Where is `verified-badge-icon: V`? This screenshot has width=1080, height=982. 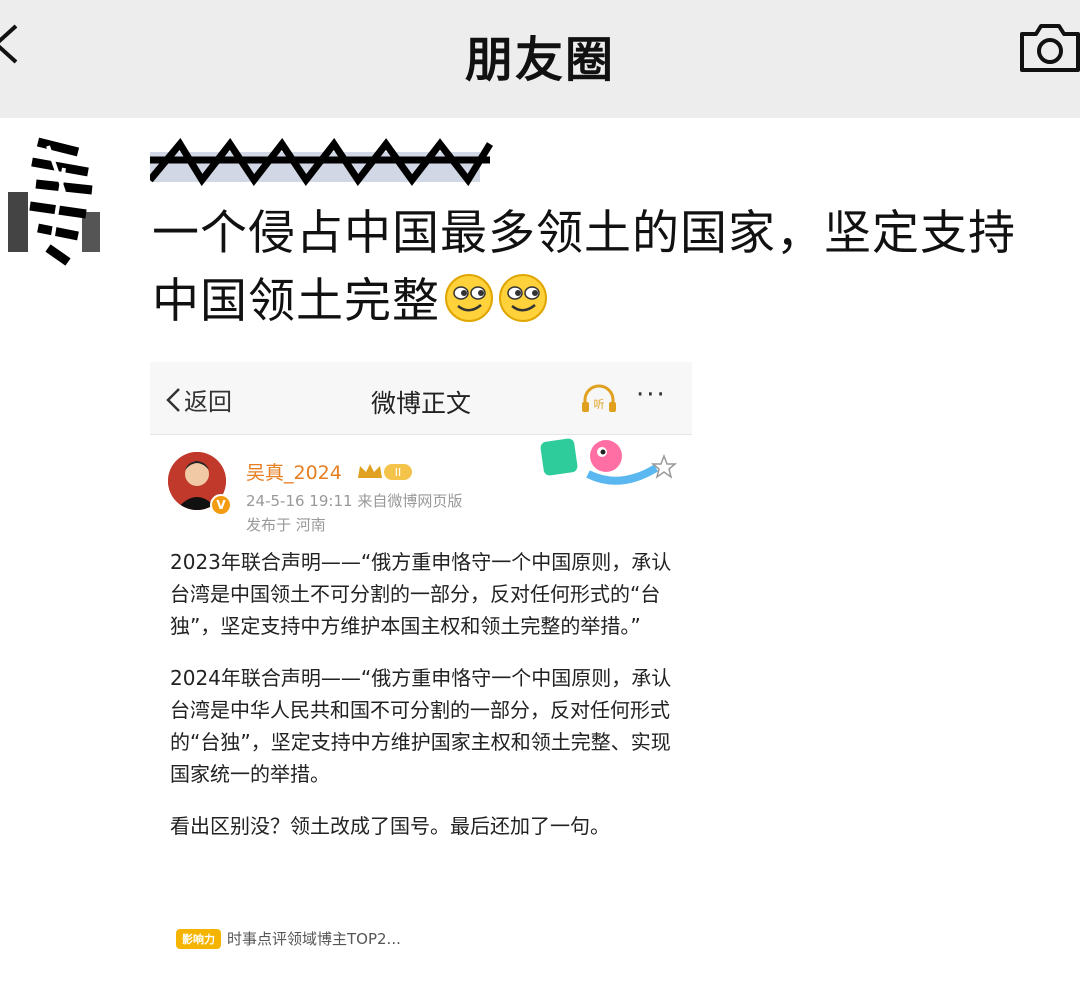
verified-badge-icon: V is located at coordinates (221, 505).